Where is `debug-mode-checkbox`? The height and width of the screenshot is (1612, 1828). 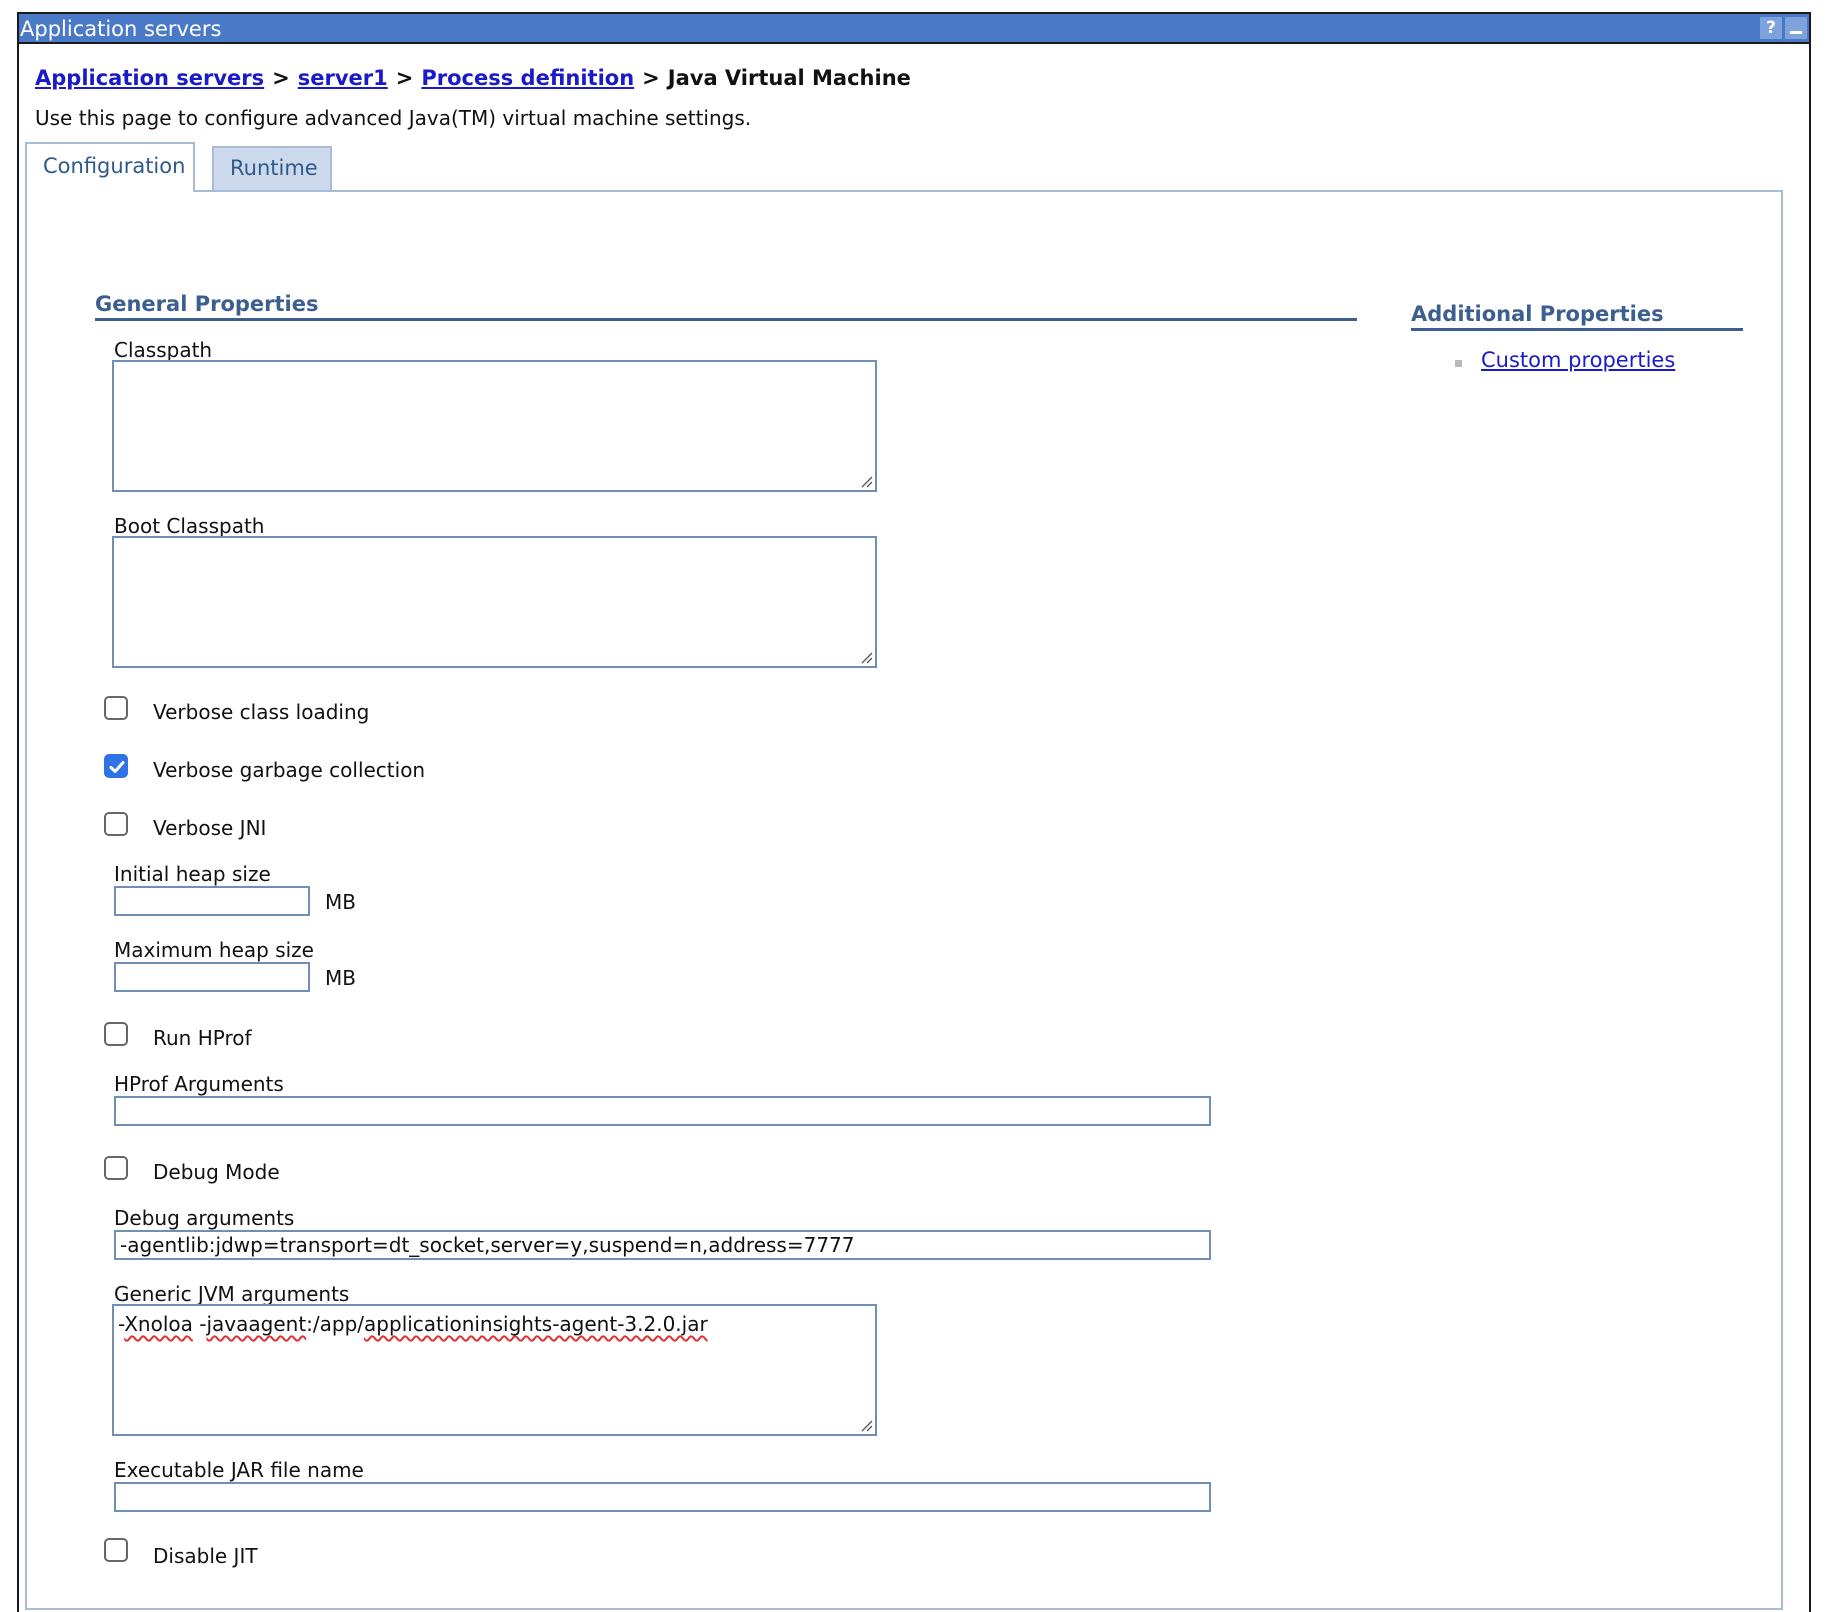 debug-mode-checkbox is located at coordinates (116, 1168).